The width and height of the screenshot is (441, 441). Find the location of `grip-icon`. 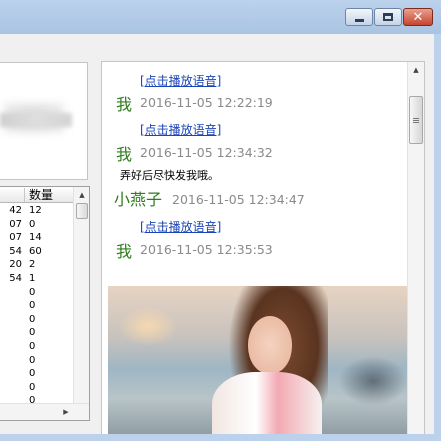

grip-icon is located at coordinates (416, 118).